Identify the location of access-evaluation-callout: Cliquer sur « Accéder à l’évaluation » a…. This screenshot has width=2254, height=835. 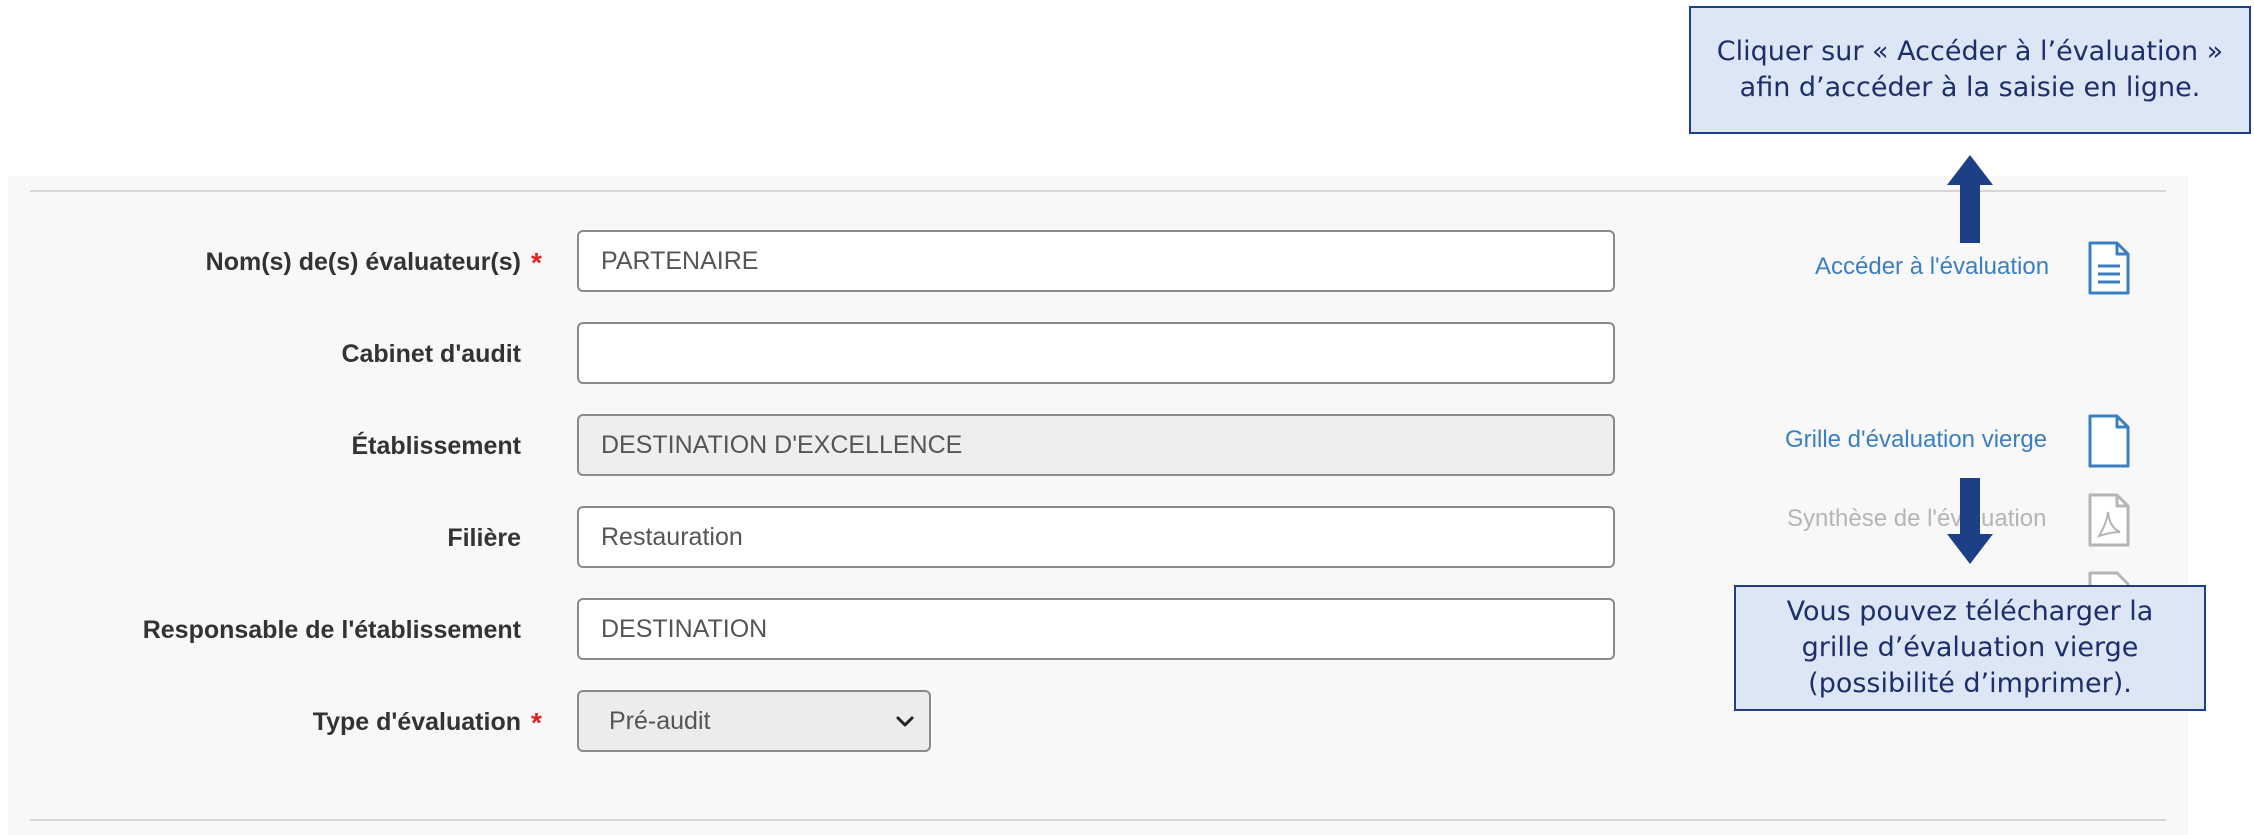
(1970, 70).